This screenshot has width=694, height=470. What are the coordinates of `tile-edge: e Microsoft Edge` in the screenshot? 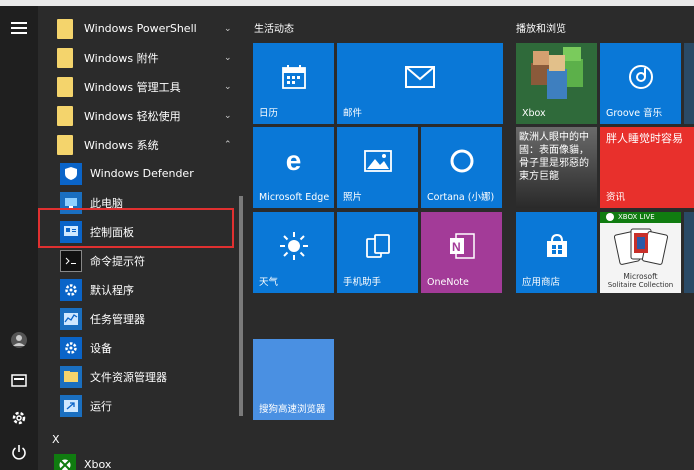 It's located at (293, 167).